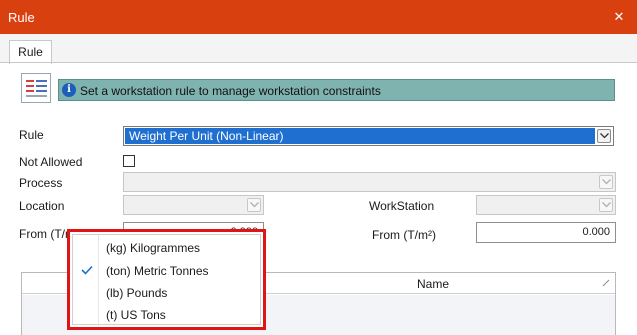  What do you see at coordinates (404, 235) in the screenshot?
I see `from-right-label: From (T/m²)` at bounding box center [404, 235].